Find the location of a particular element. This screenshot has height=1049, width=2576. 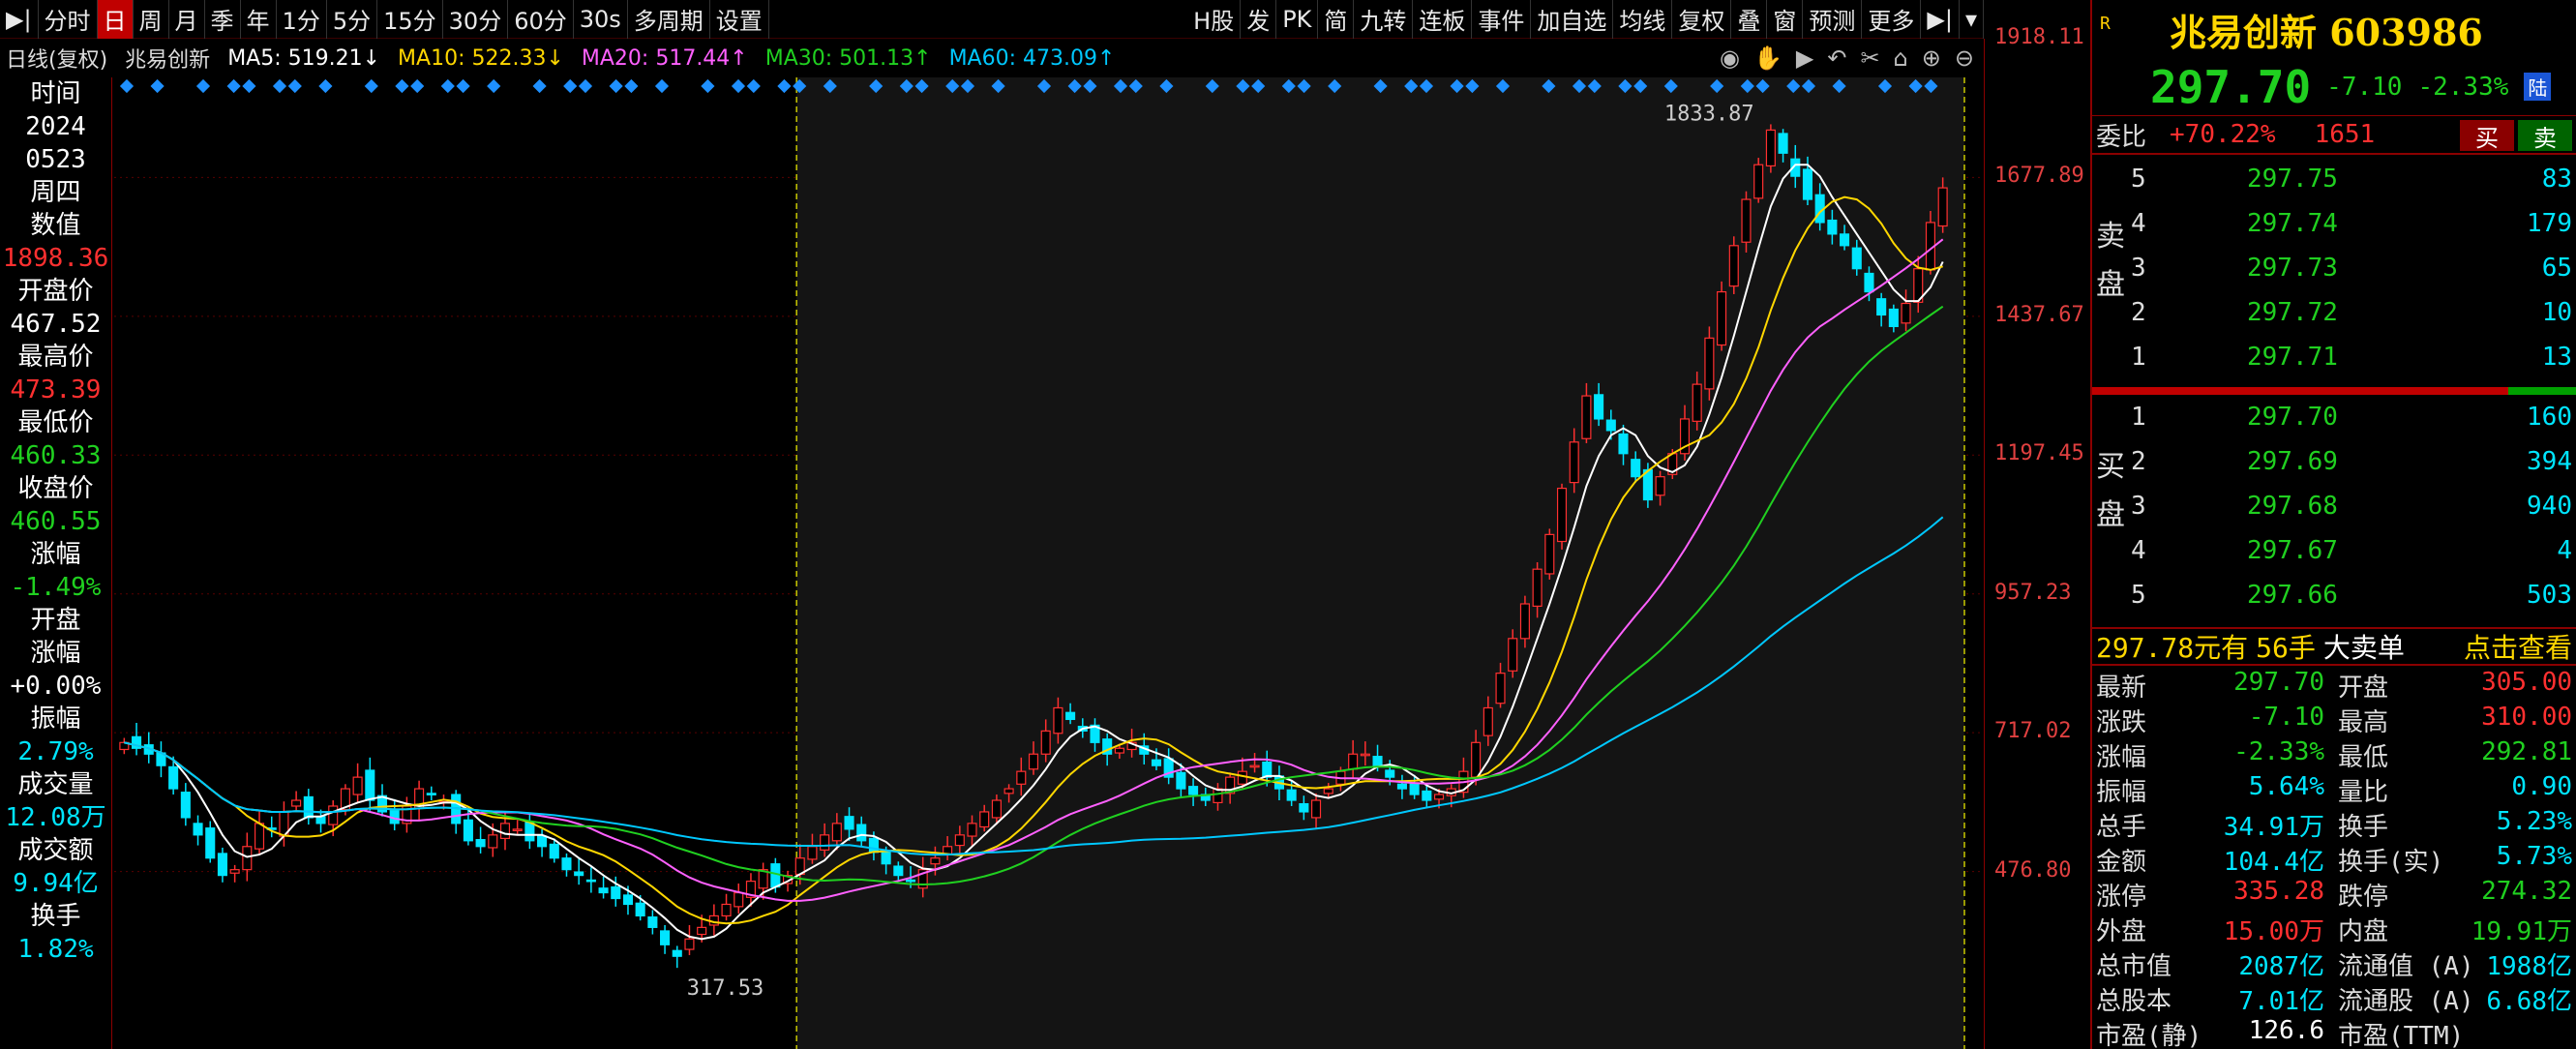

period-tab: 30s is located at coordinates (601, 19).